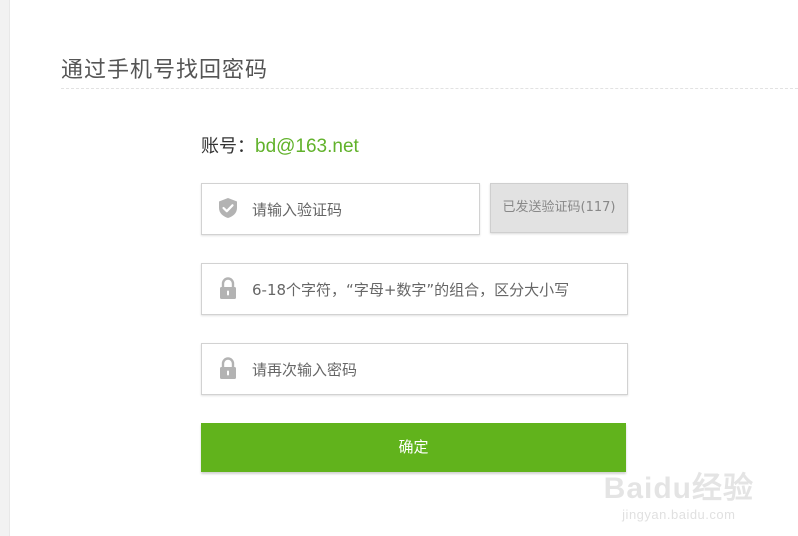  I want to click on account-value: bd@163.net, so click(307, 146).